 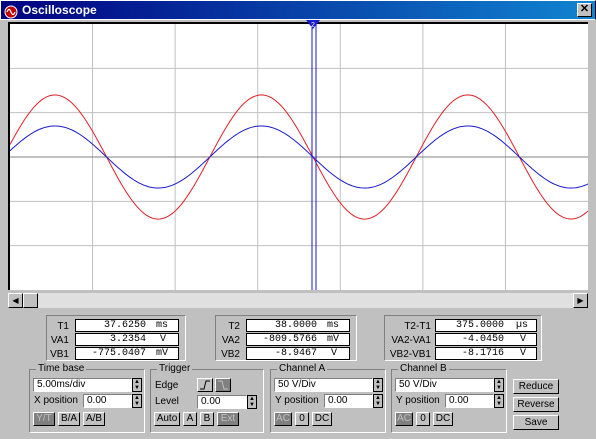 I want to click on level-spinner: ▲ ▼, so click(x=252, y=402).